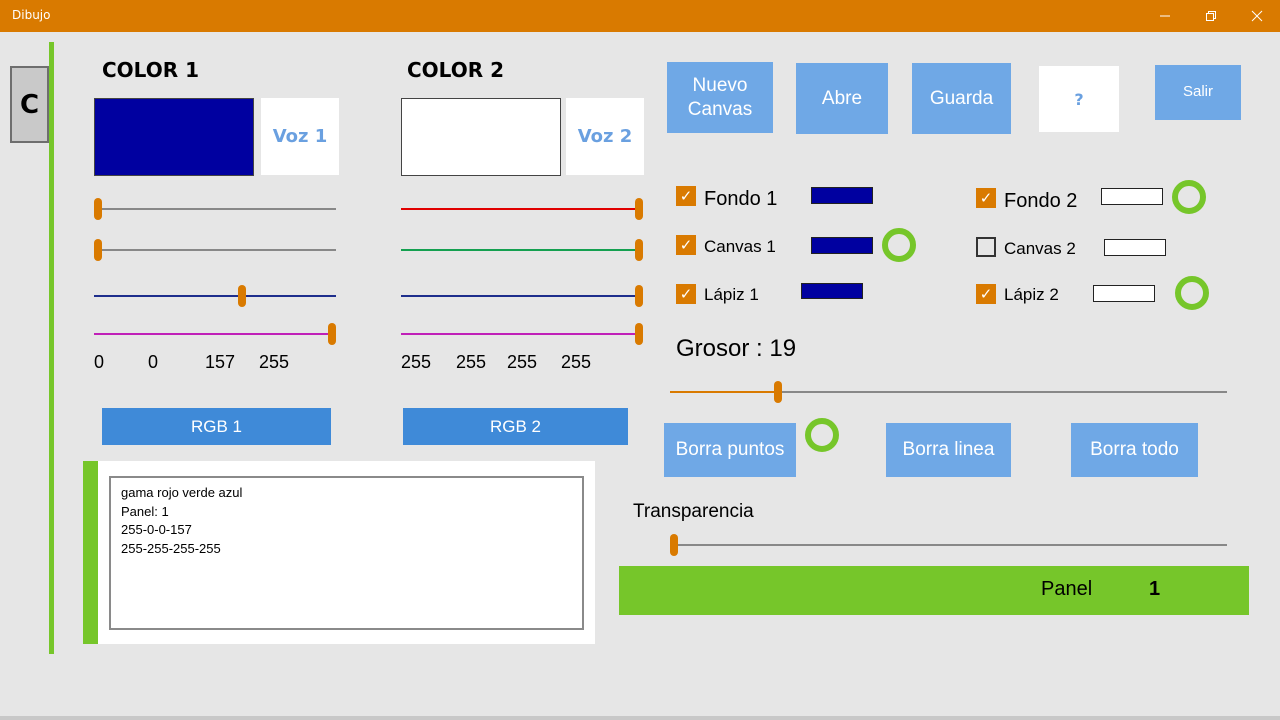  What do you see at coordinates (986, 198) in the screenshot?
I see `fondo2-checkbox: ✓` at bounding box center [986, 198].